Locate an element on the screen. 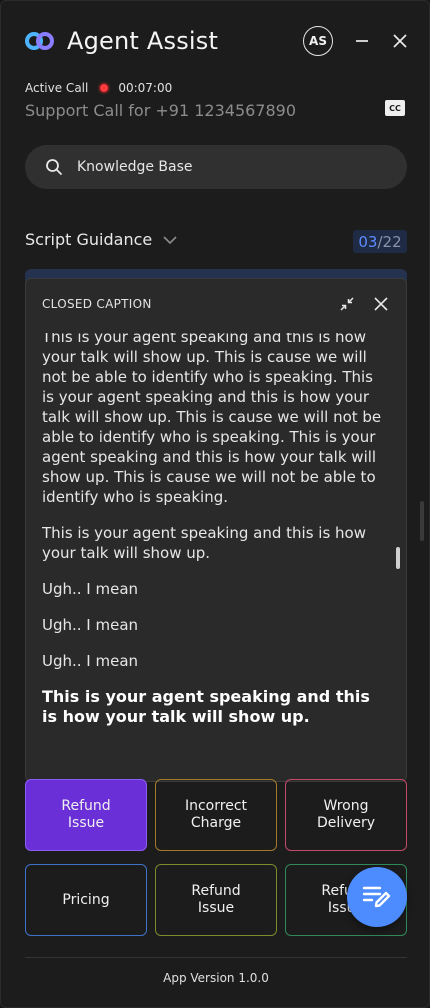 The image size is (430, 1008). main-scrollbar is located at coordinates (422, 521).